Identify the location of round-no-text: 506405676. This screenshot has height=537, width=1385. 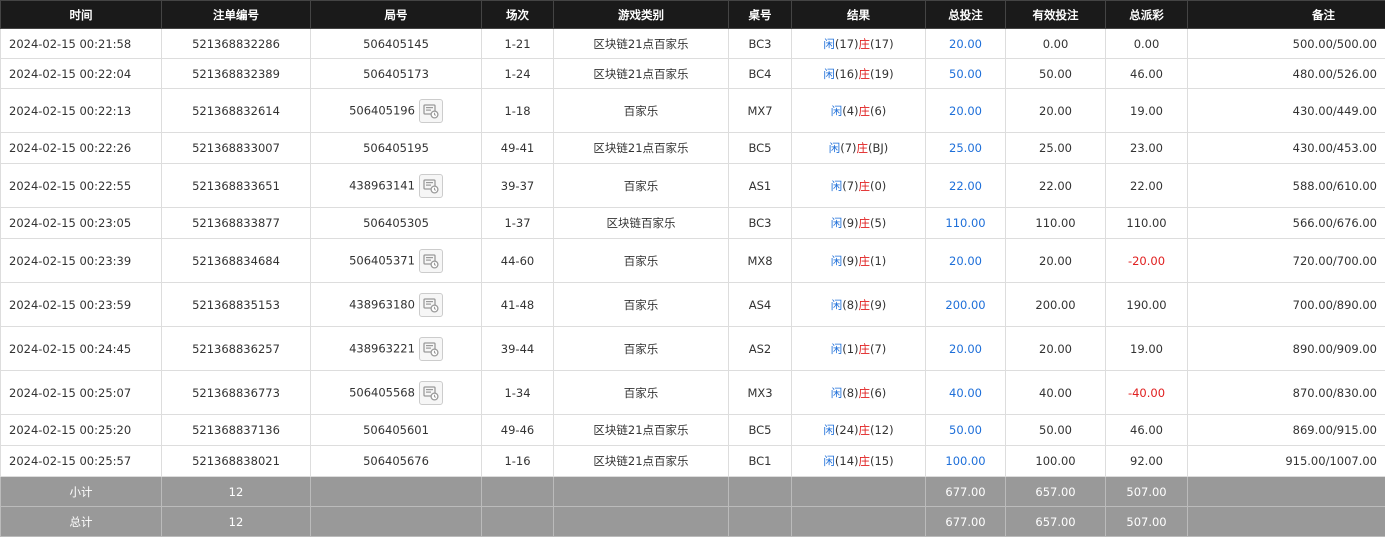
(396, 461).